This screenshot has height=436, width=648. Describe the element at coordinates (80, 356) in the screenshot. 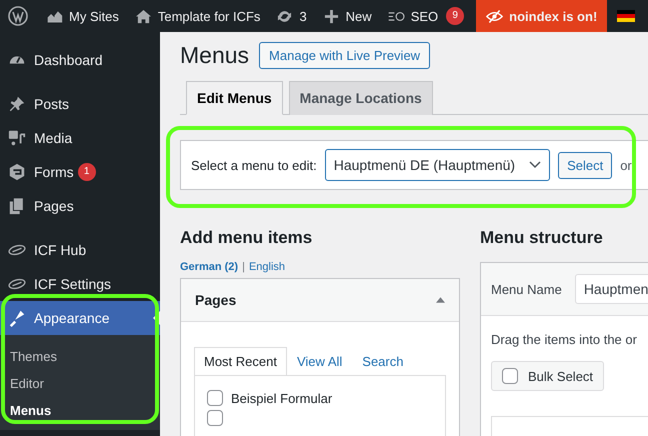

I see `submenu-item: Themes` at that location.